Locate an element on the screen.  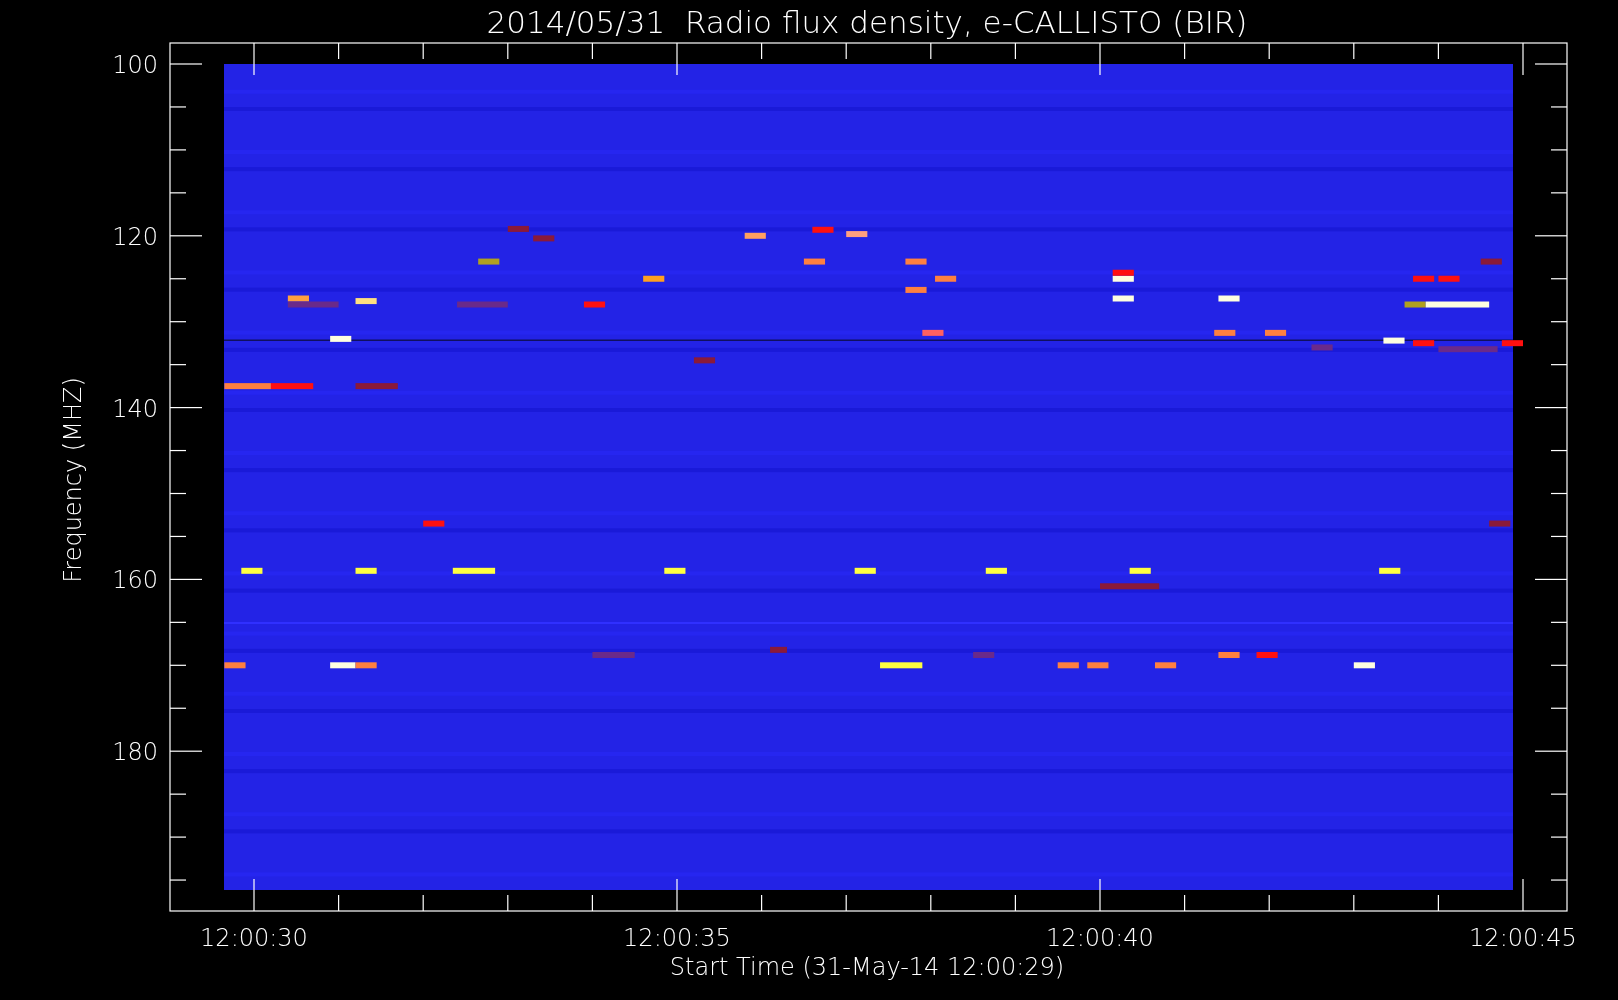
y-tick-label: 160 is located at coordinates (135, 580).